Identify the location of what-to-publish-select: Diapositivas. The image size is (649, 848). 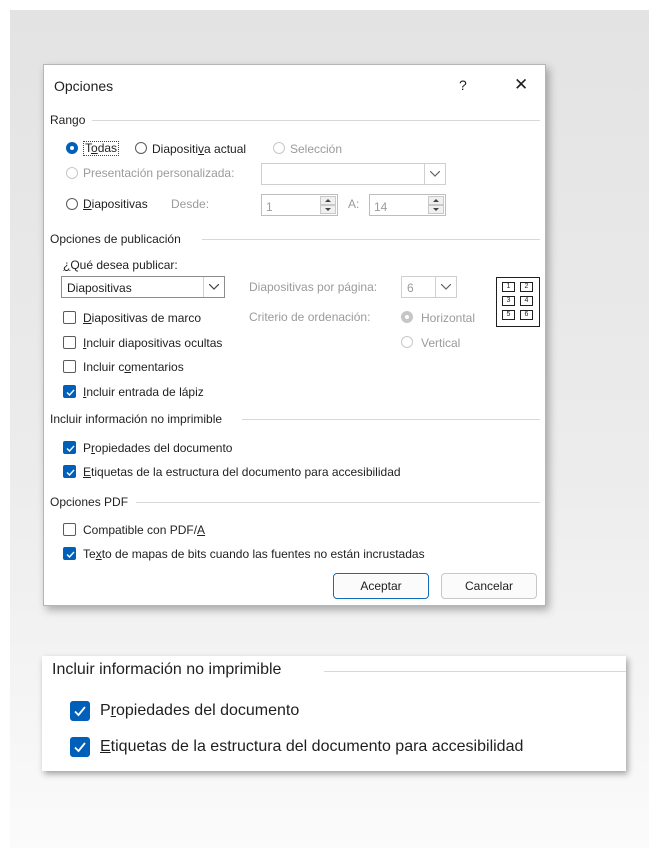
(143, 287).